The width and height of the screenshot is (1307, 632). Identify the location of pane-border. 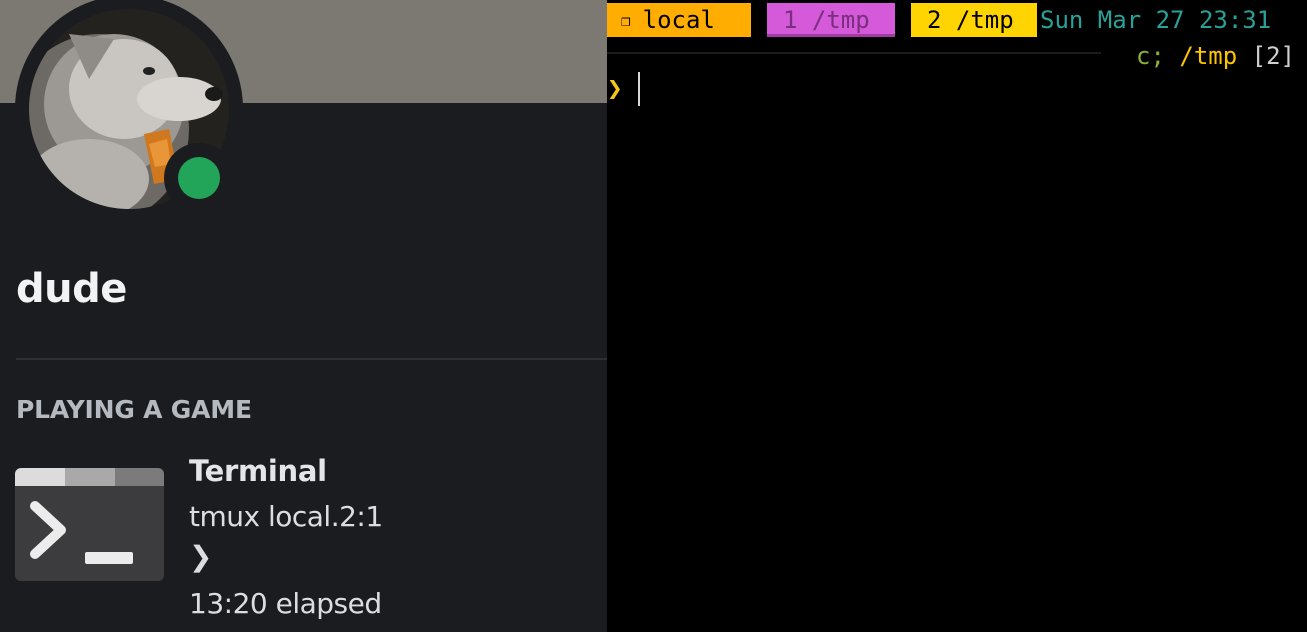
(854, 53).